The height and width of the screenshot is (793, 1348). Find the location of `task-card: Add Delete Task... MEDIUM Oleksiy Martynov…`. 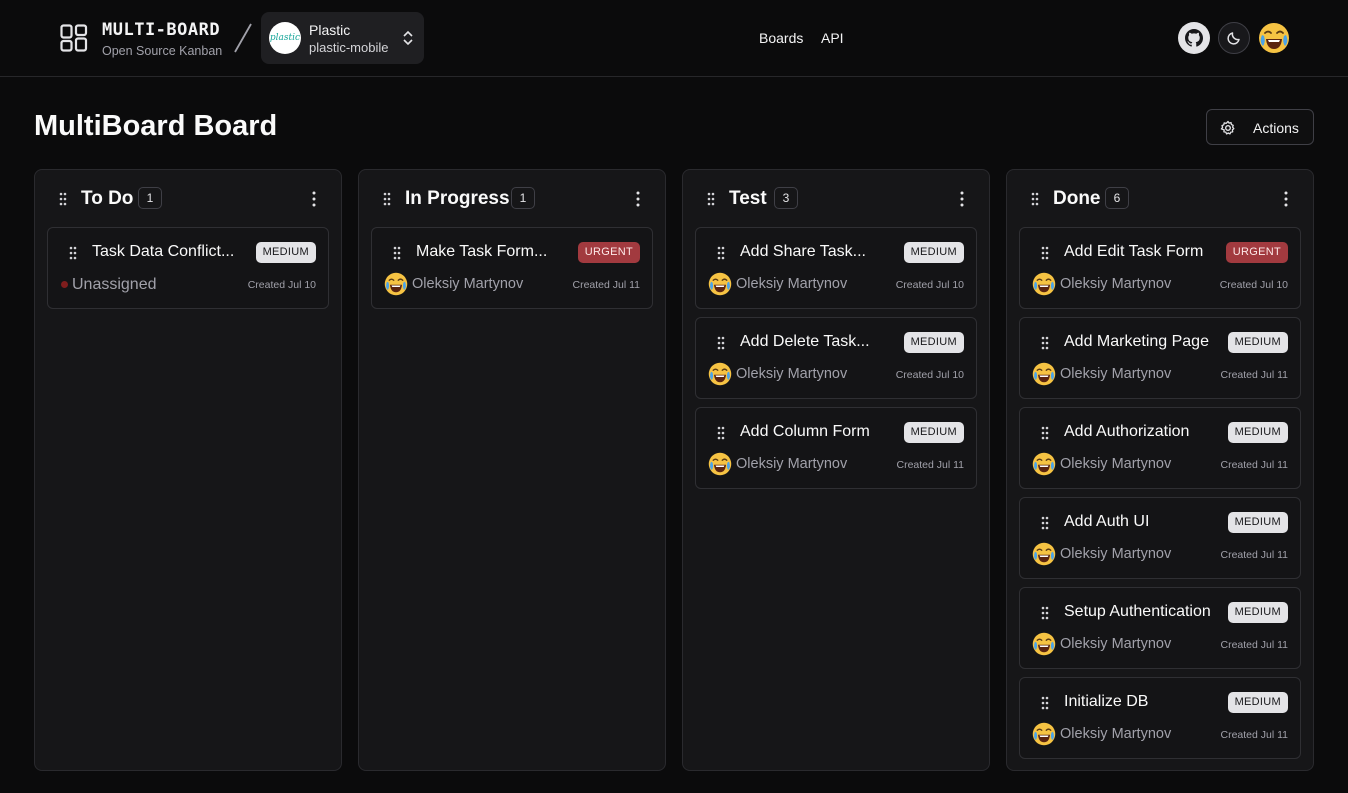

task-card: Add Delete Task... MEDIUM Oleksiy Martynov… is located at coordinates (836, 358).